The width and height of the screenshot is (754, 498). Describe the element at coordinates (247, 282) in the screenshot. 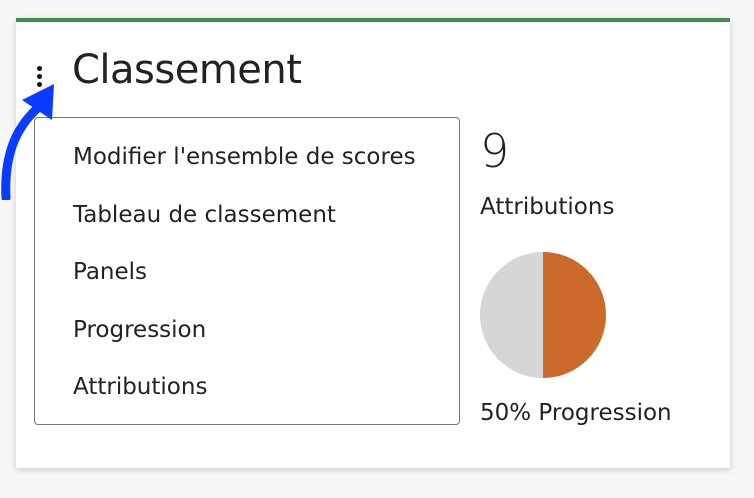

I see `menu-item-panels: Panels` at that location.